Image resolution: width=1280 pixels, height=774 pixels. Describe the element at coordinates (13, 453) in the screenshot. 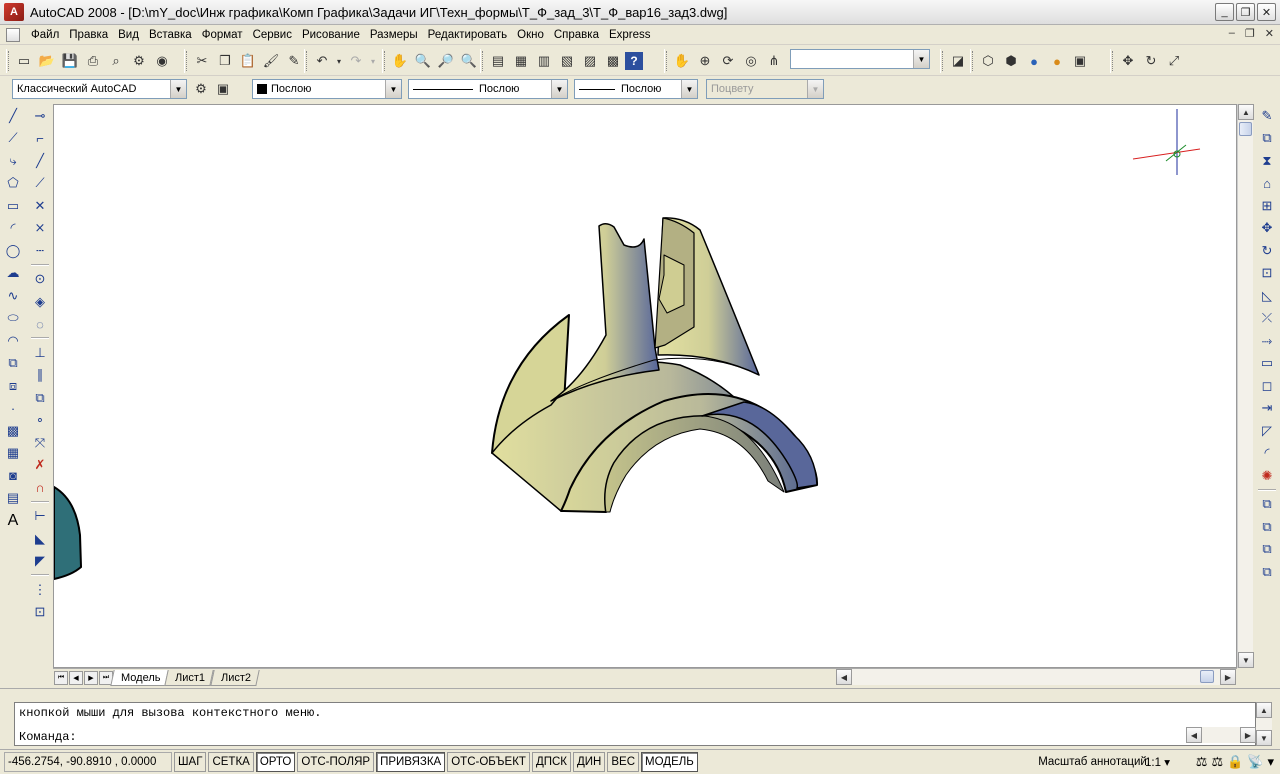

I see `gradient-icon: ▦` at that location.